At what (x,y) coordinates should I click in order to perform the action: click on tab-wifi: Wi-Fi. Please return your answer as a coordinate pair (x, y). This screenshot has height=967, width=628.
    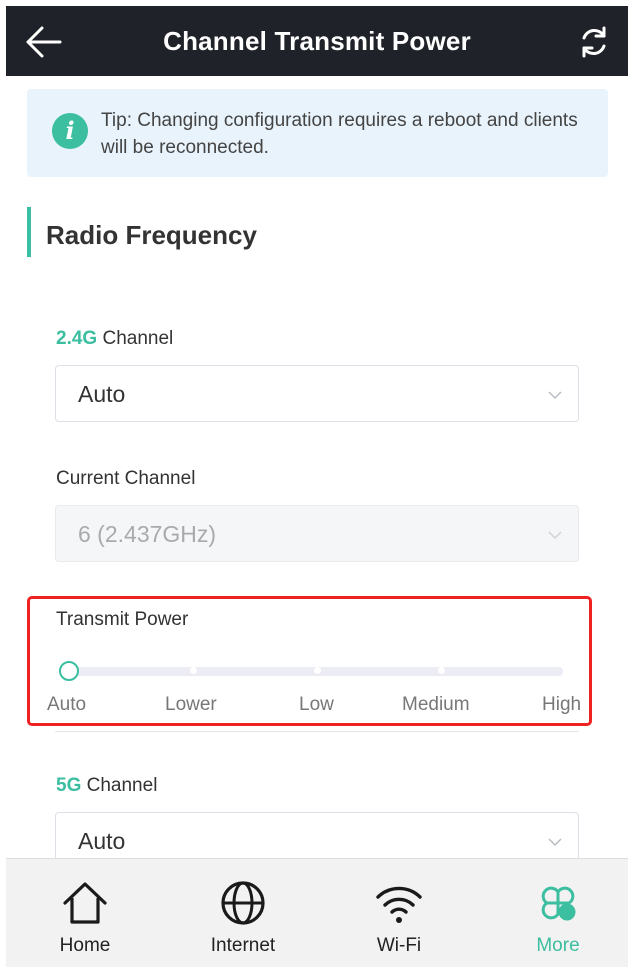
    Looking at the image, I should click on (399, 913).